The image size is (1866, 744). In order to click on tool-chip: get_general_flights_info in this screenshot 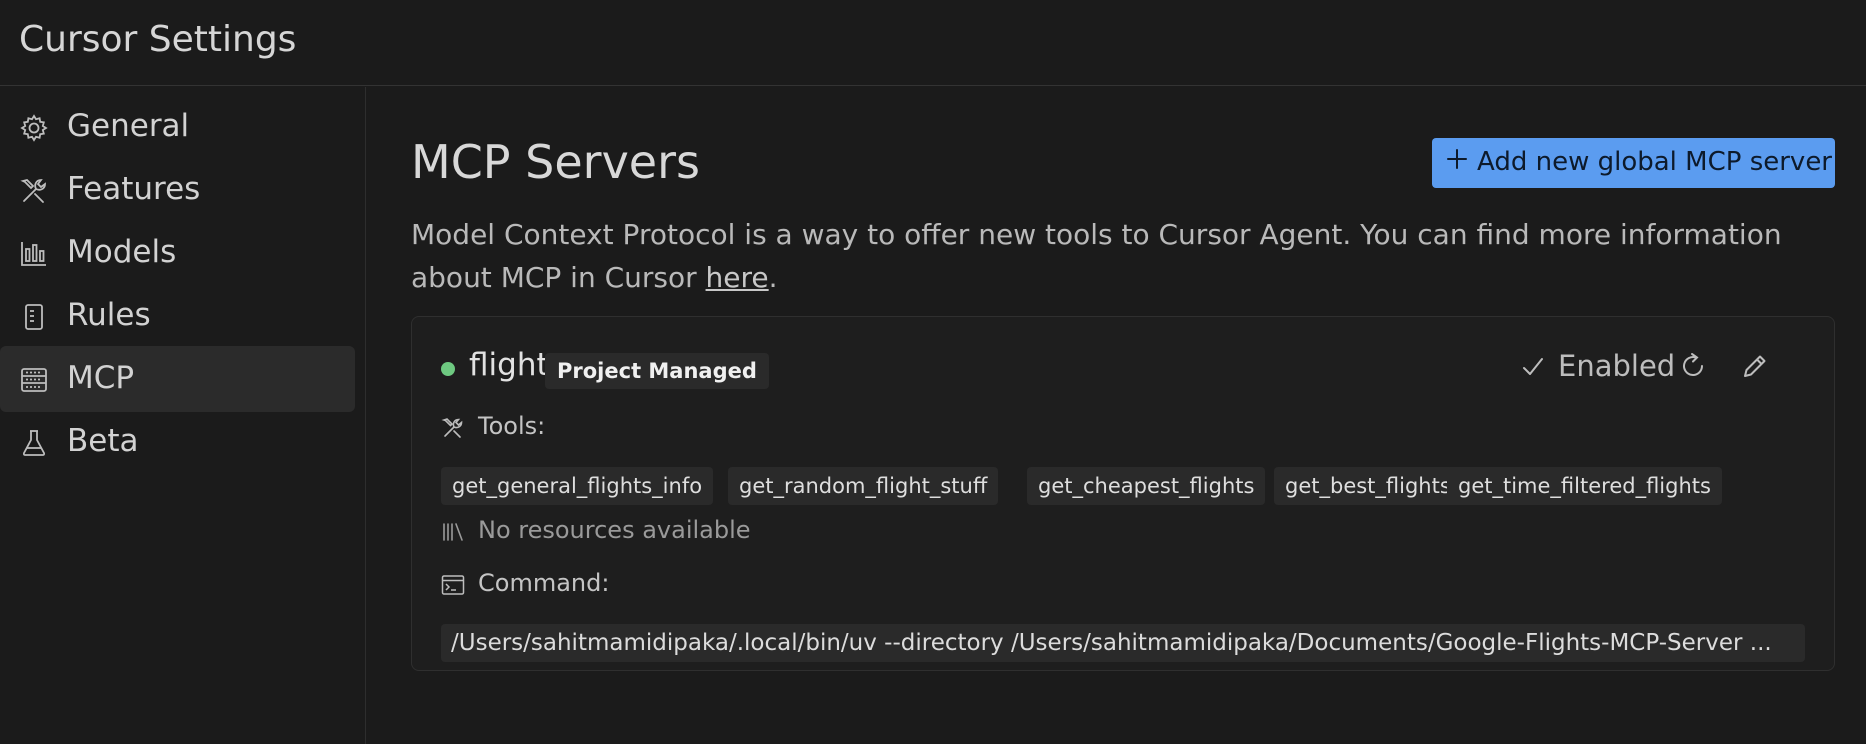, I will do `click(577, 486)`.